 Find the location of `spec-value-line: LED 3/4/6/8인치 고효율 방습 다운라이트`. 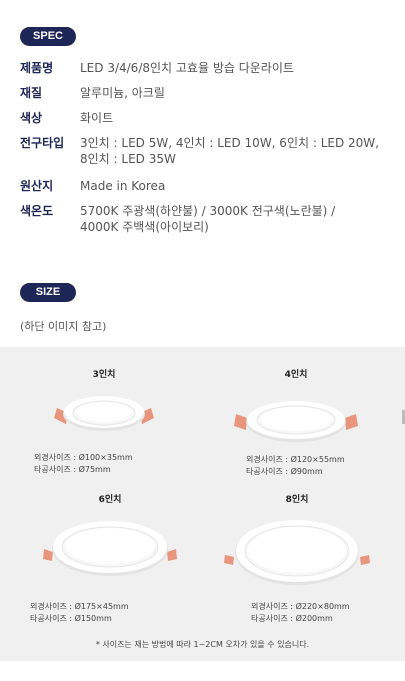

spec-value-line: LED 3/4/6/8인치 고효율 방습 다운라이트 is located at coordinates (187, 68).